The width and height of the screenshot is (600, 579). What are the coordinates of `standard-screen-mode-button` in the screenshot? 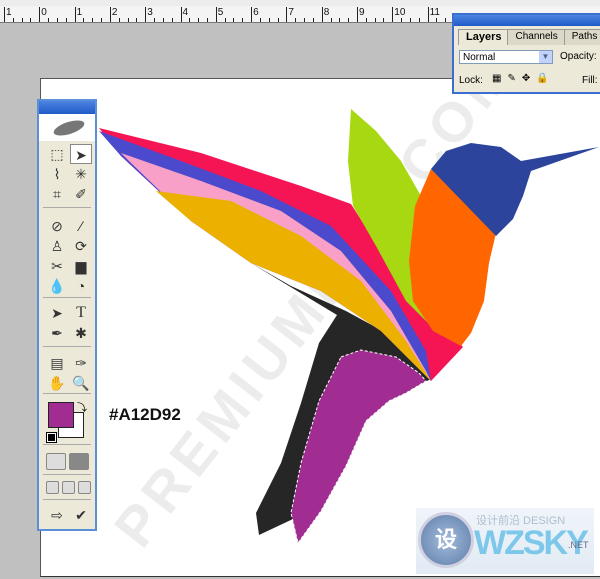 It's located at (52, 487).